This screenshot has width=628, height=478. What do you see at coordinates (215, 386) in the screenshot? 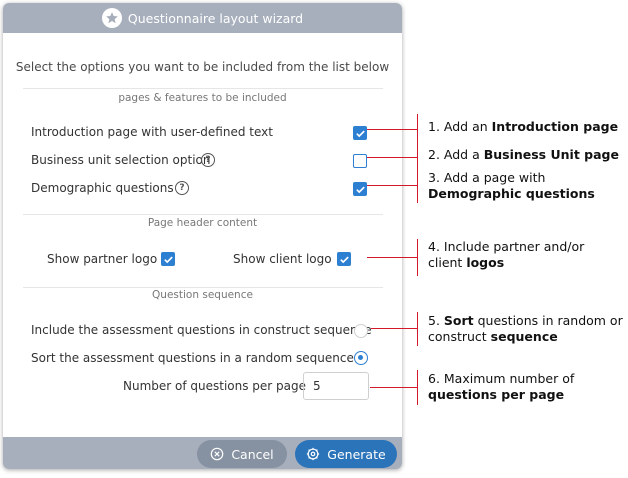
I see `questions-per-page-label: Number of questions per page` at bounding box center [215, 386].